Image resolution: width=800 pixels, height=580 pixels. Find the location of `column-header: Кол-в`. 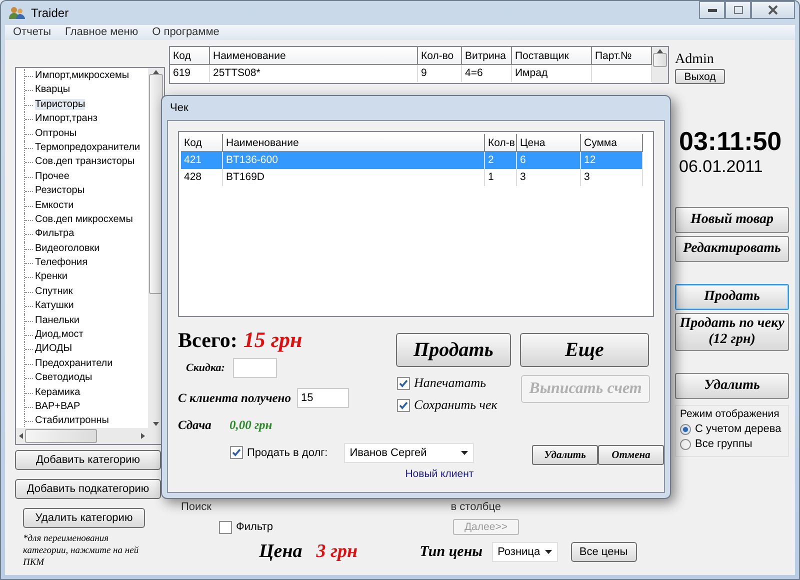

column-header: Кол-в is located at coordinates (501, 143).